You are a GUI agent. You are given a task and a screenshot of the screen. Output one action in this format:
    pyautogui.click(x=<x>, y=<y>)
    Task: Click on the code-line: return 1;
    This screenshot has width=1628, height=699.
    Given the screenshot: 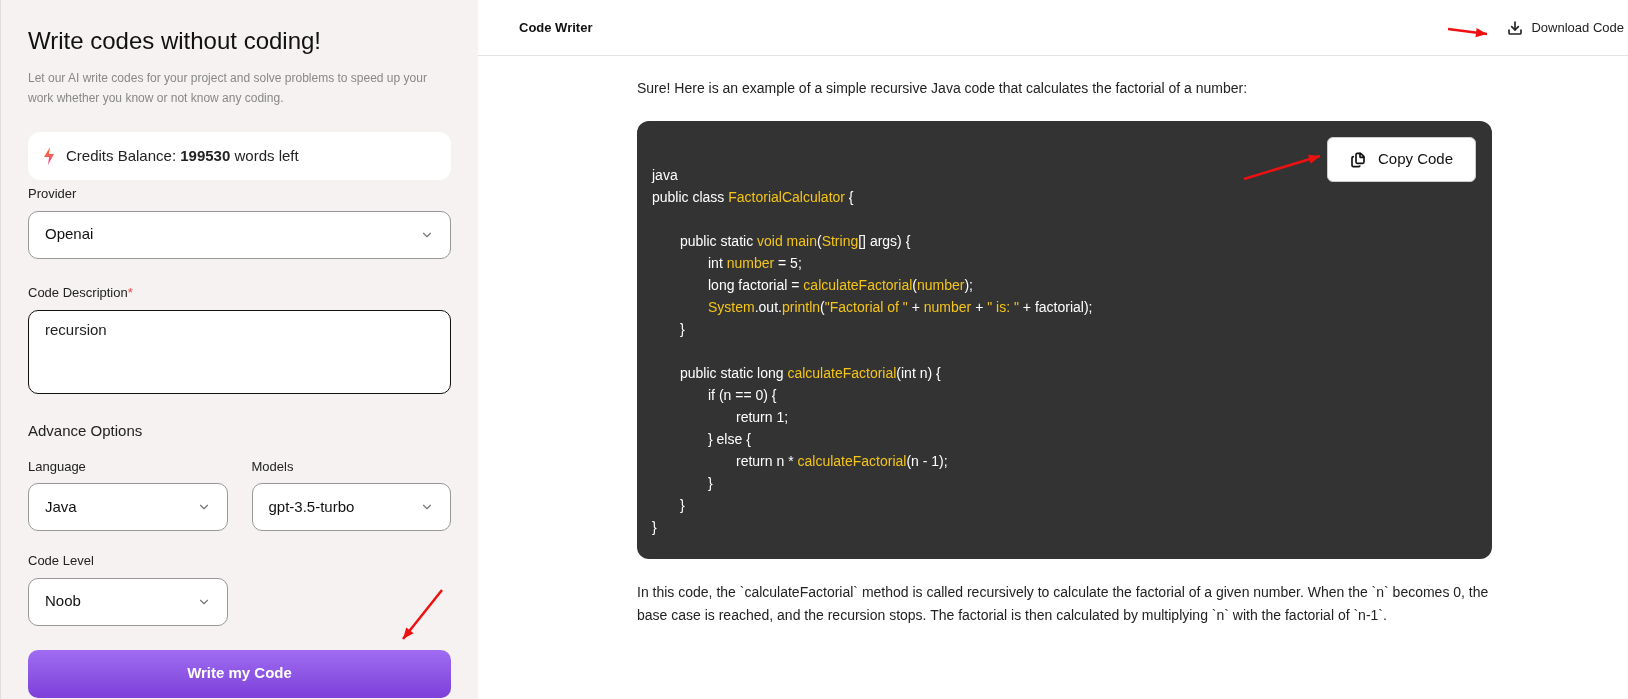 What is the action you would take?
    pyautogui.click(x=762, y=417)
    